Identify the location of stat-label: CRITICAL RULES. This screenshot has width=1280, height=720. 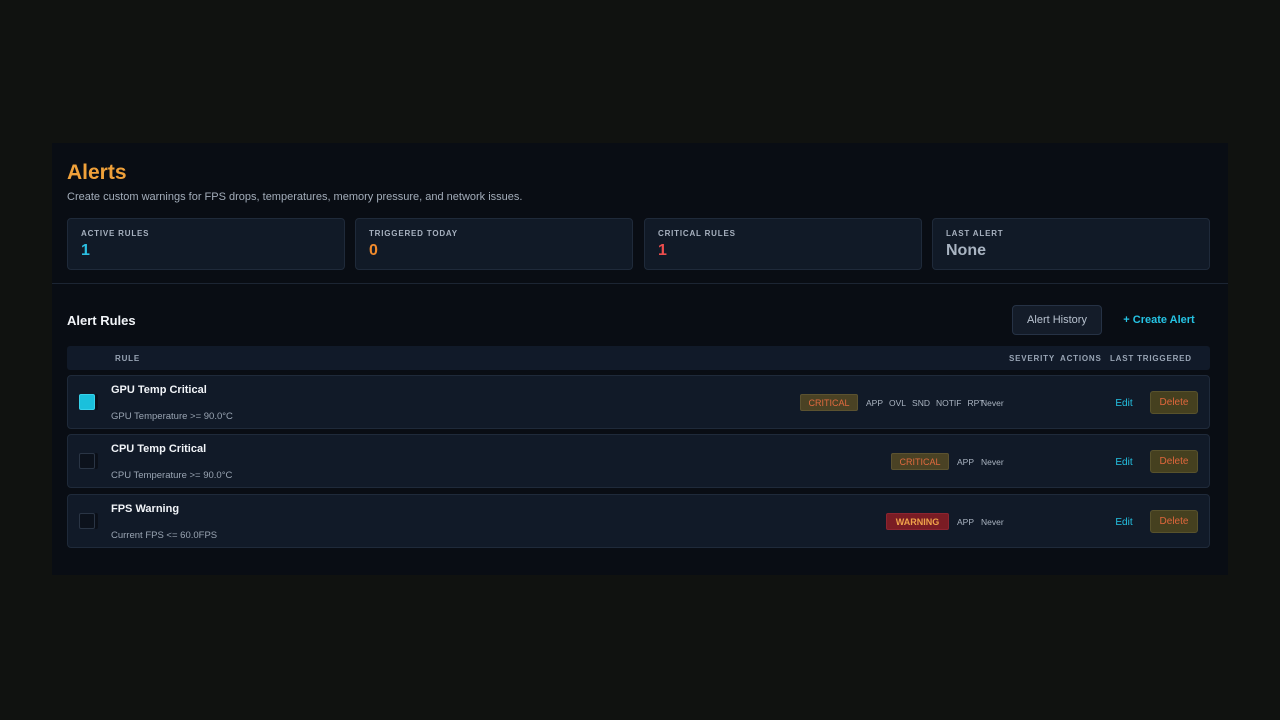
(697, 233).